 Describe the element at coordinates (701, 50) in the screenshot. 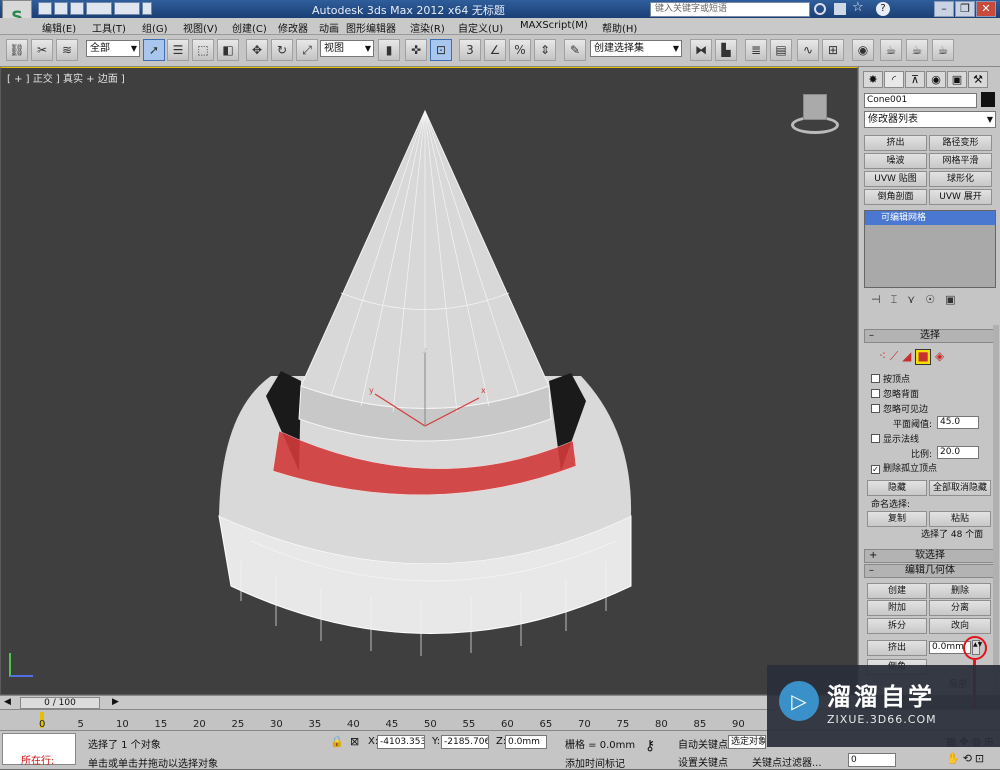

I see `mirror-icon: ⧓` at that location.